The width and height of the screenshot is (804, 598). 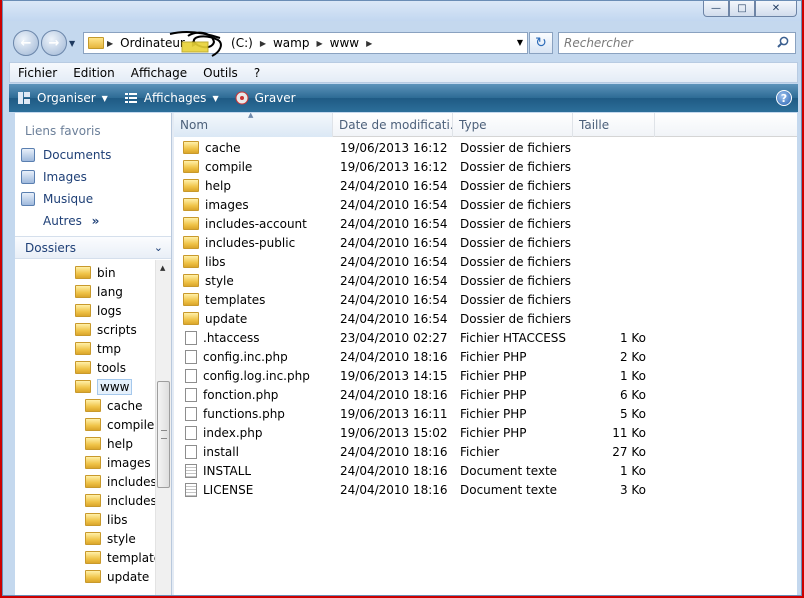 What do you see at coordinates (664, 43) in the screenshot?
I see `search-input` at bounding box center [664, 43].